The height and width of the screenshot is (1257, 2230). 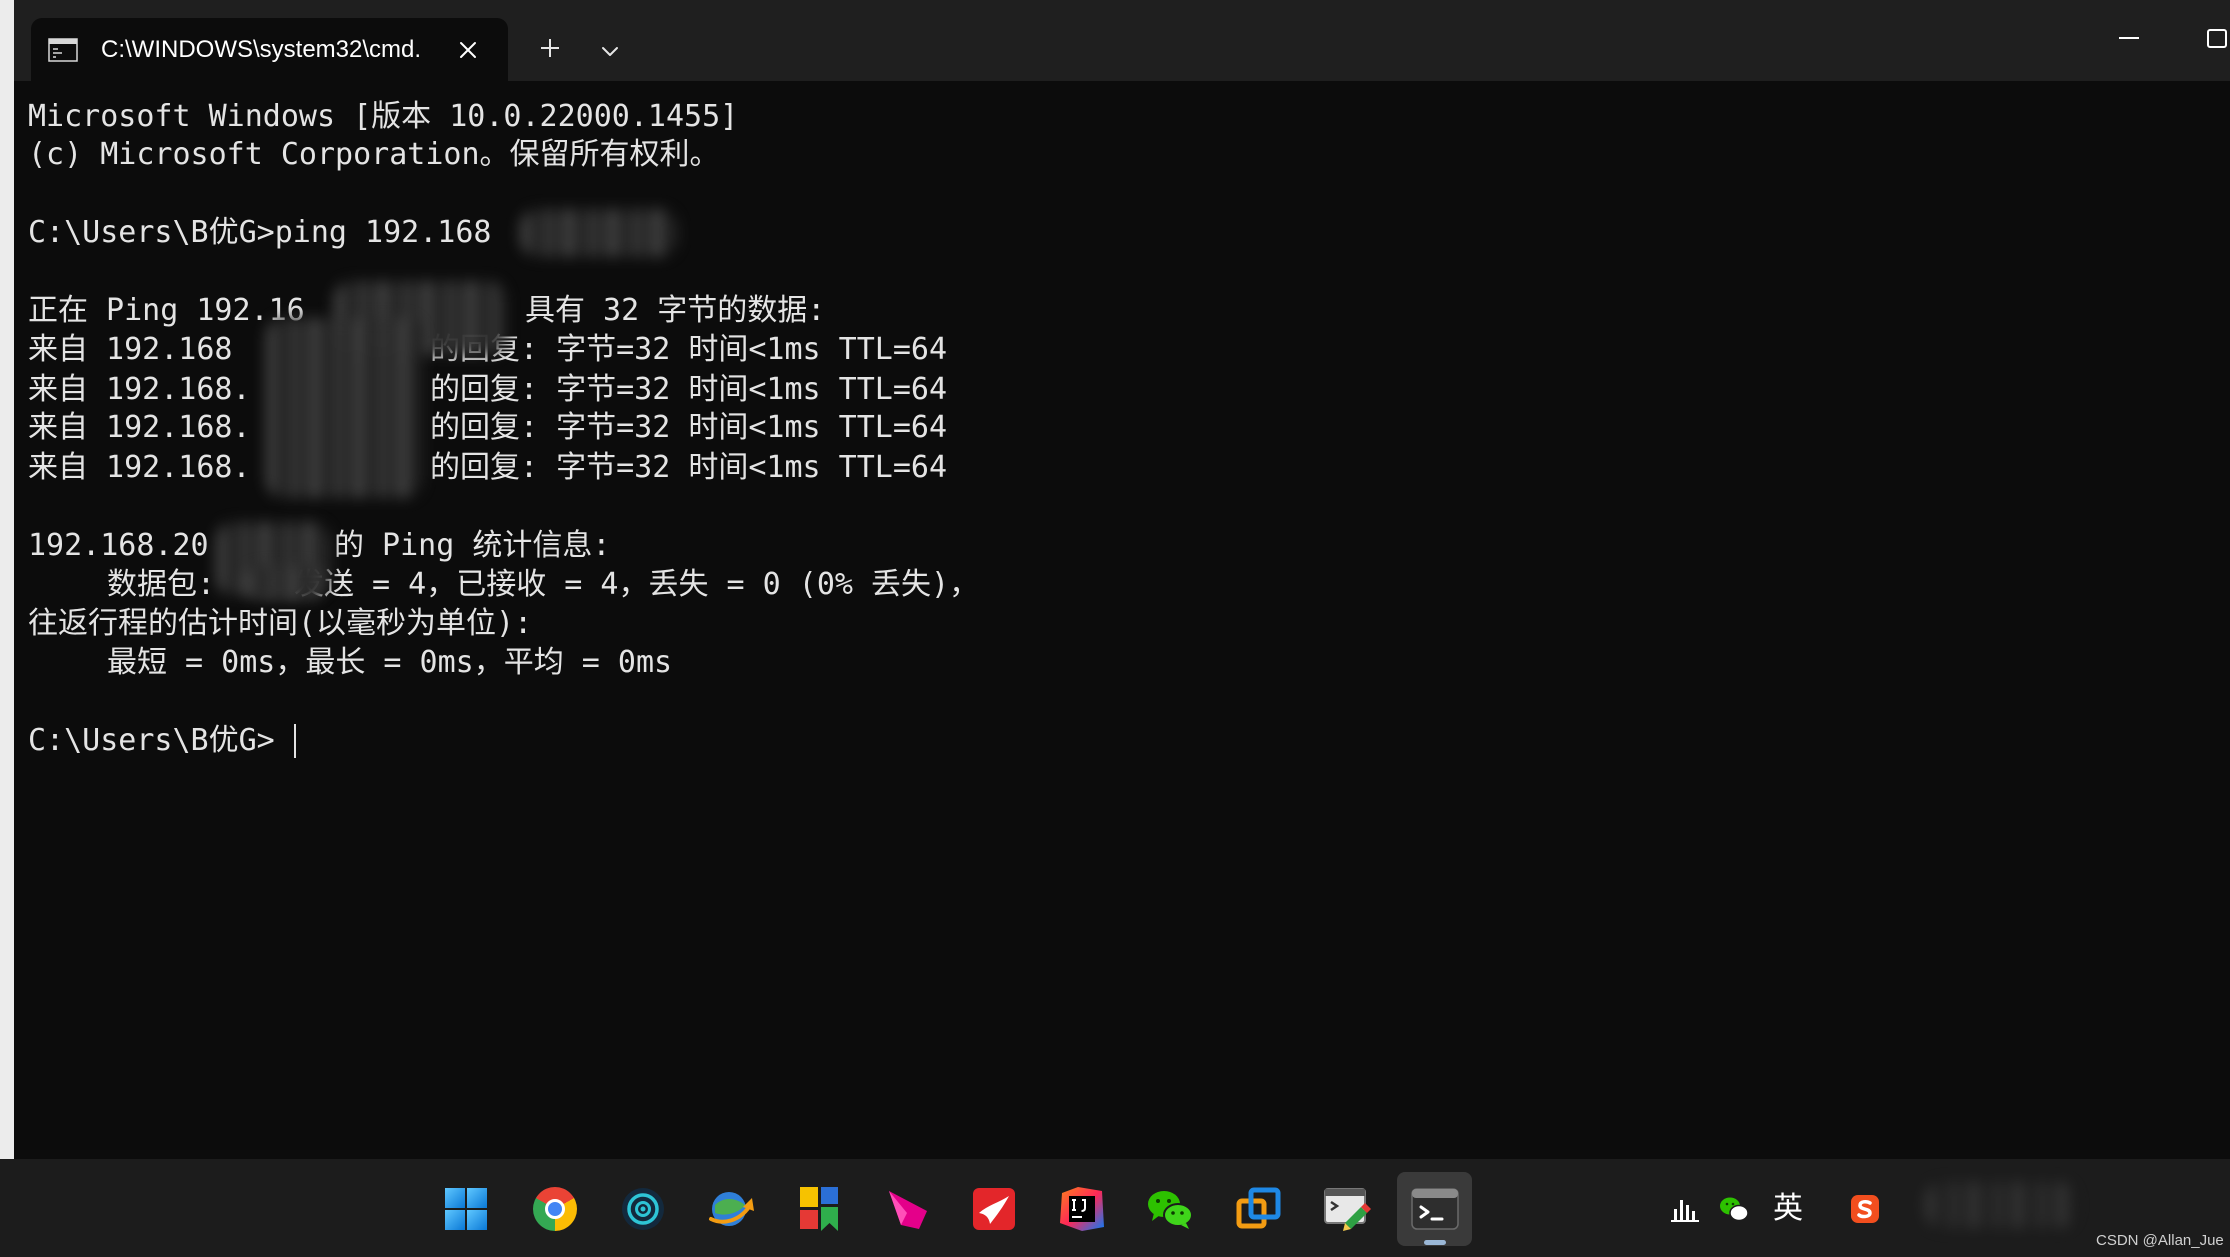 I want to click on text-cursor, so click(x=295, y=741).